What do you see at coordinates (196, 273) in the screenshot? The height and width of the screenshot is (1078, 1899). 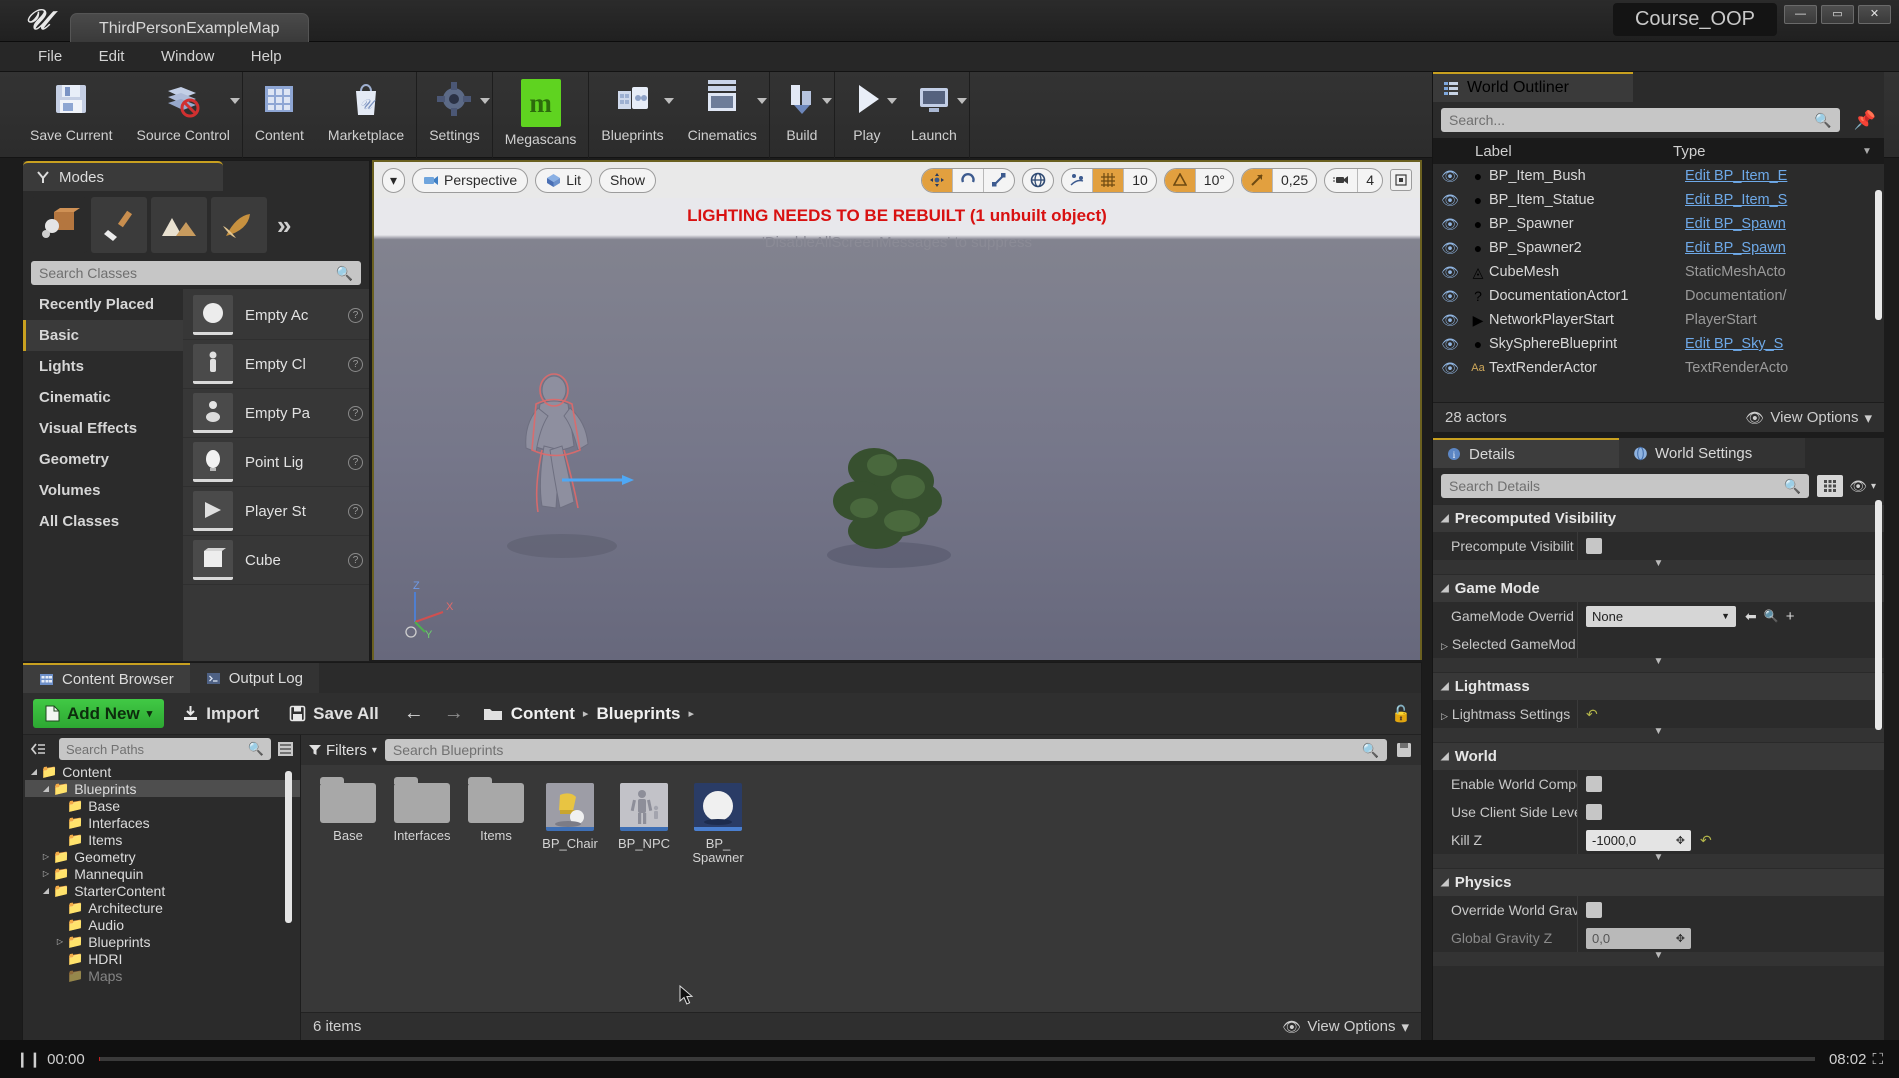 I see `search-classes-input: Search Classes 🔍` at bounding box center [196, 273].